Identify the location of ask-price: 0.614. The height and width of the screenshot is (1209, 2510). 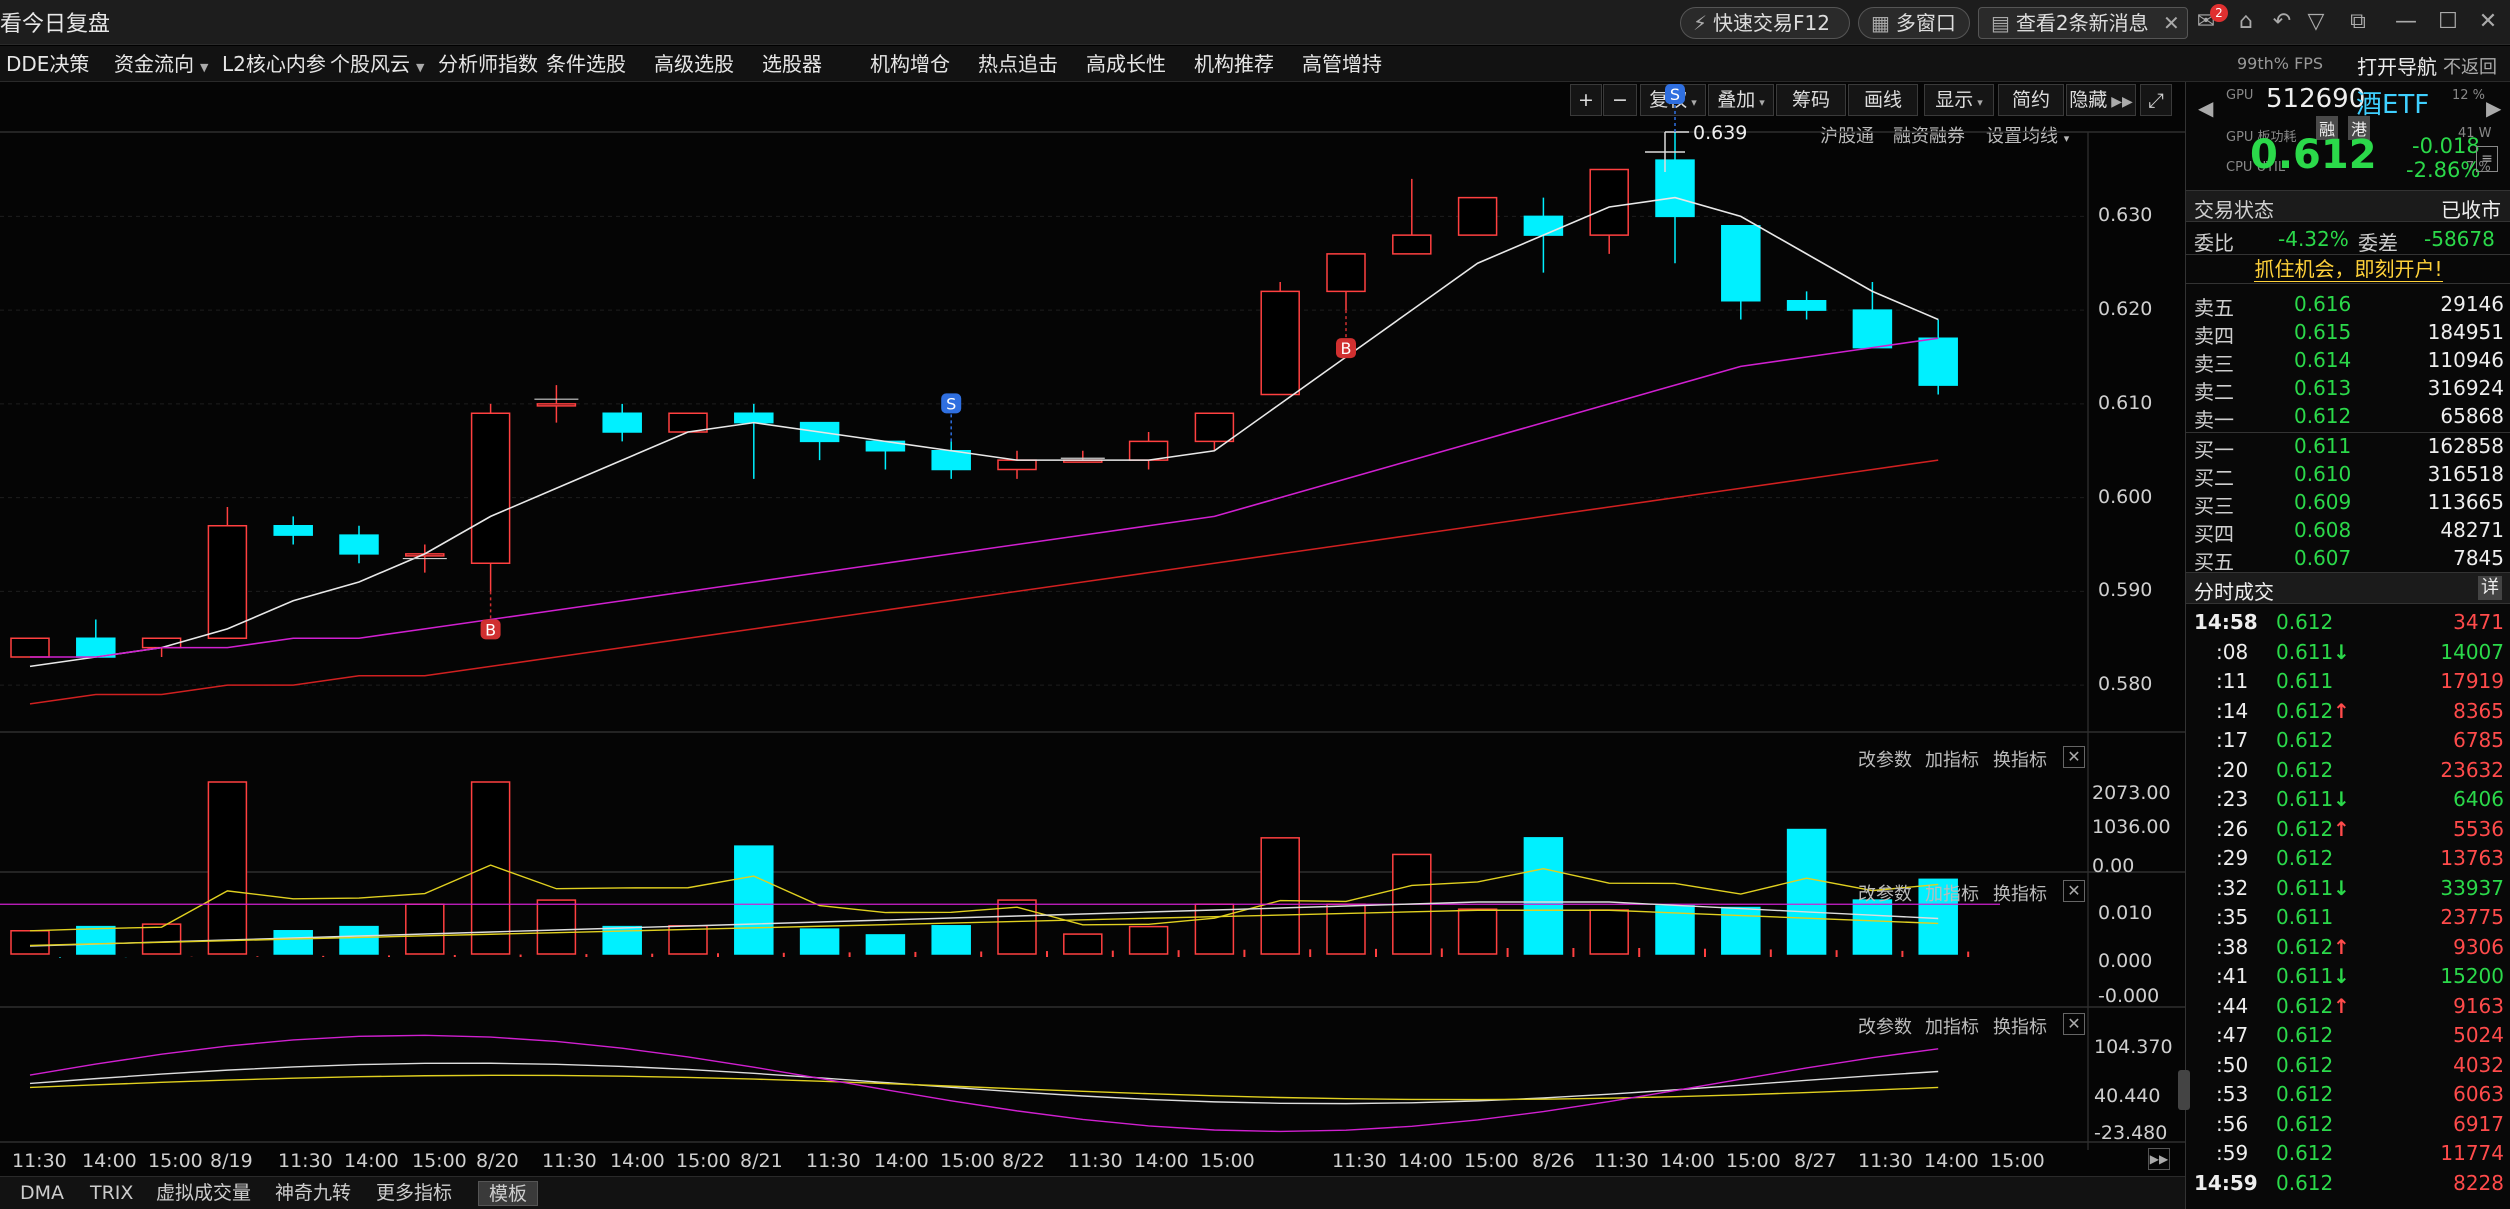
(2322, 360).